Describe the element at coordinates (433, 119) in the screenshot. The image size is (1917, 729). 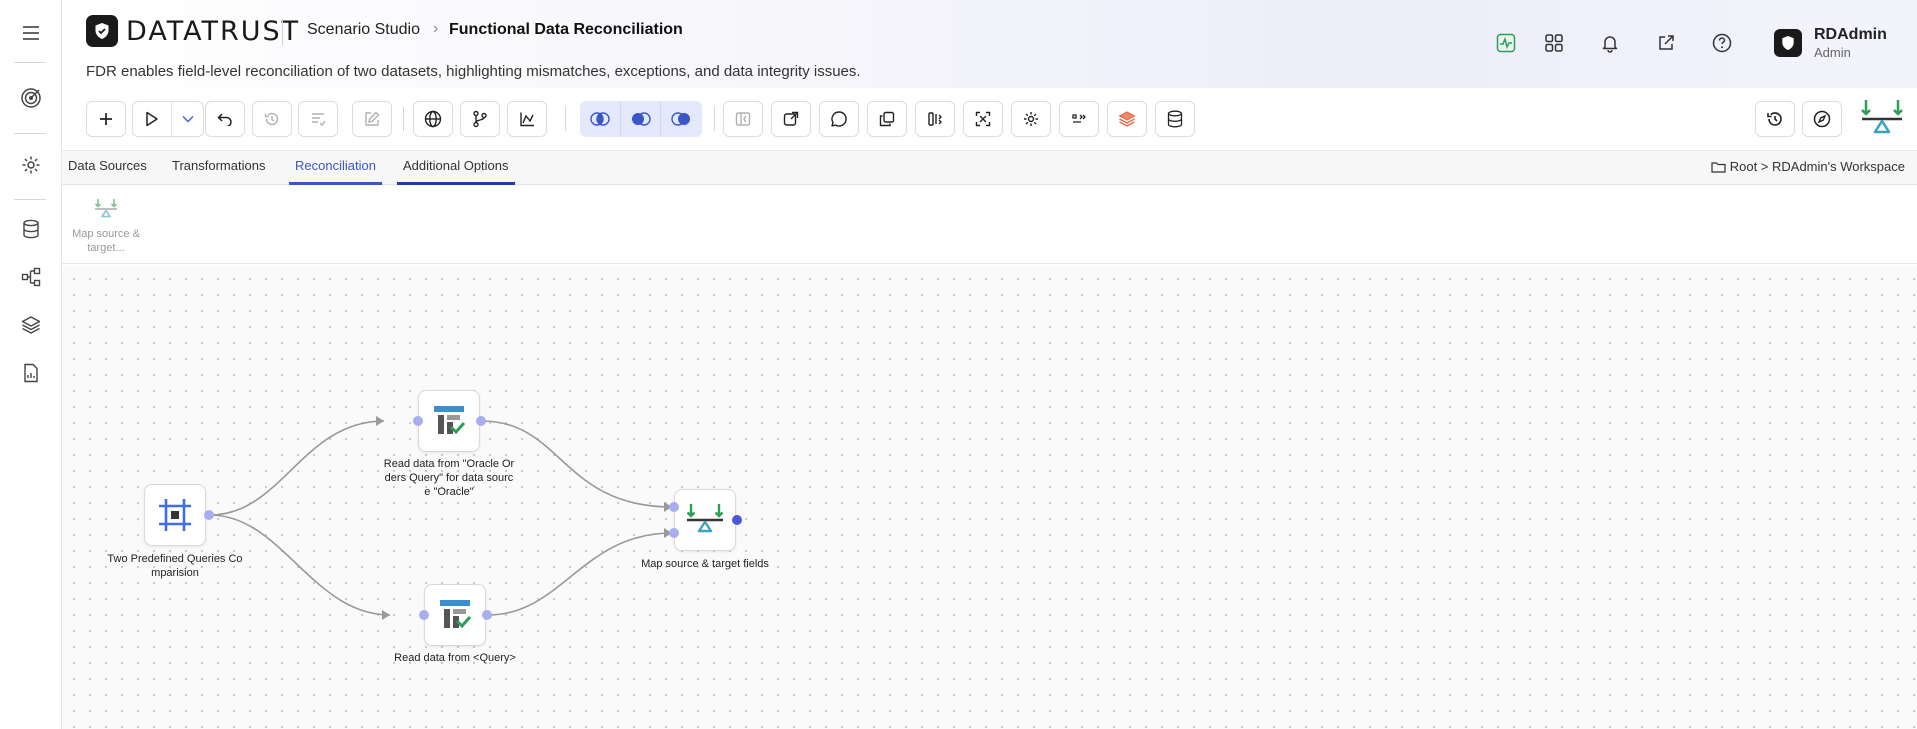
I see `globe-button` at that location.